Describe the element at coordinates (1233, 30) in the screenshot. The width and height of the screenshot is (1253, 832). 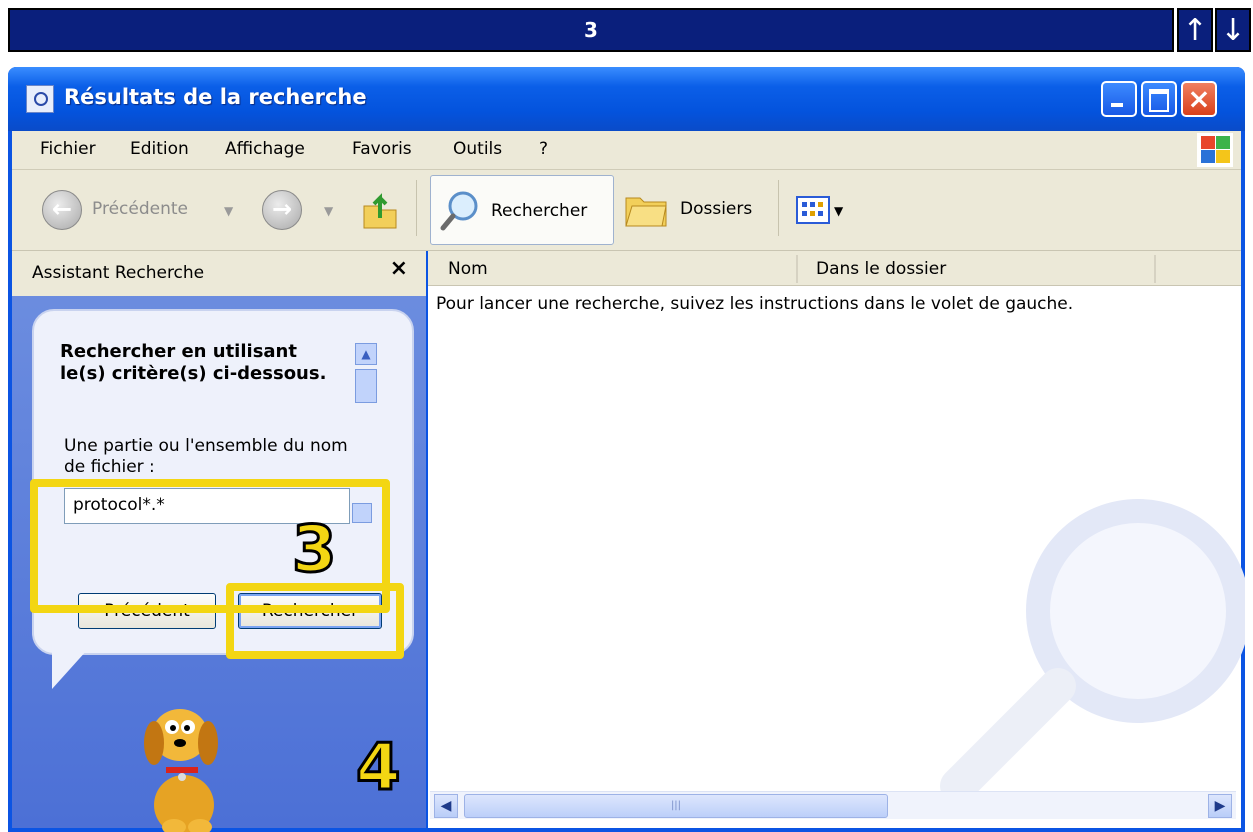
I see `arrow-down-icon: ↓` at that location.